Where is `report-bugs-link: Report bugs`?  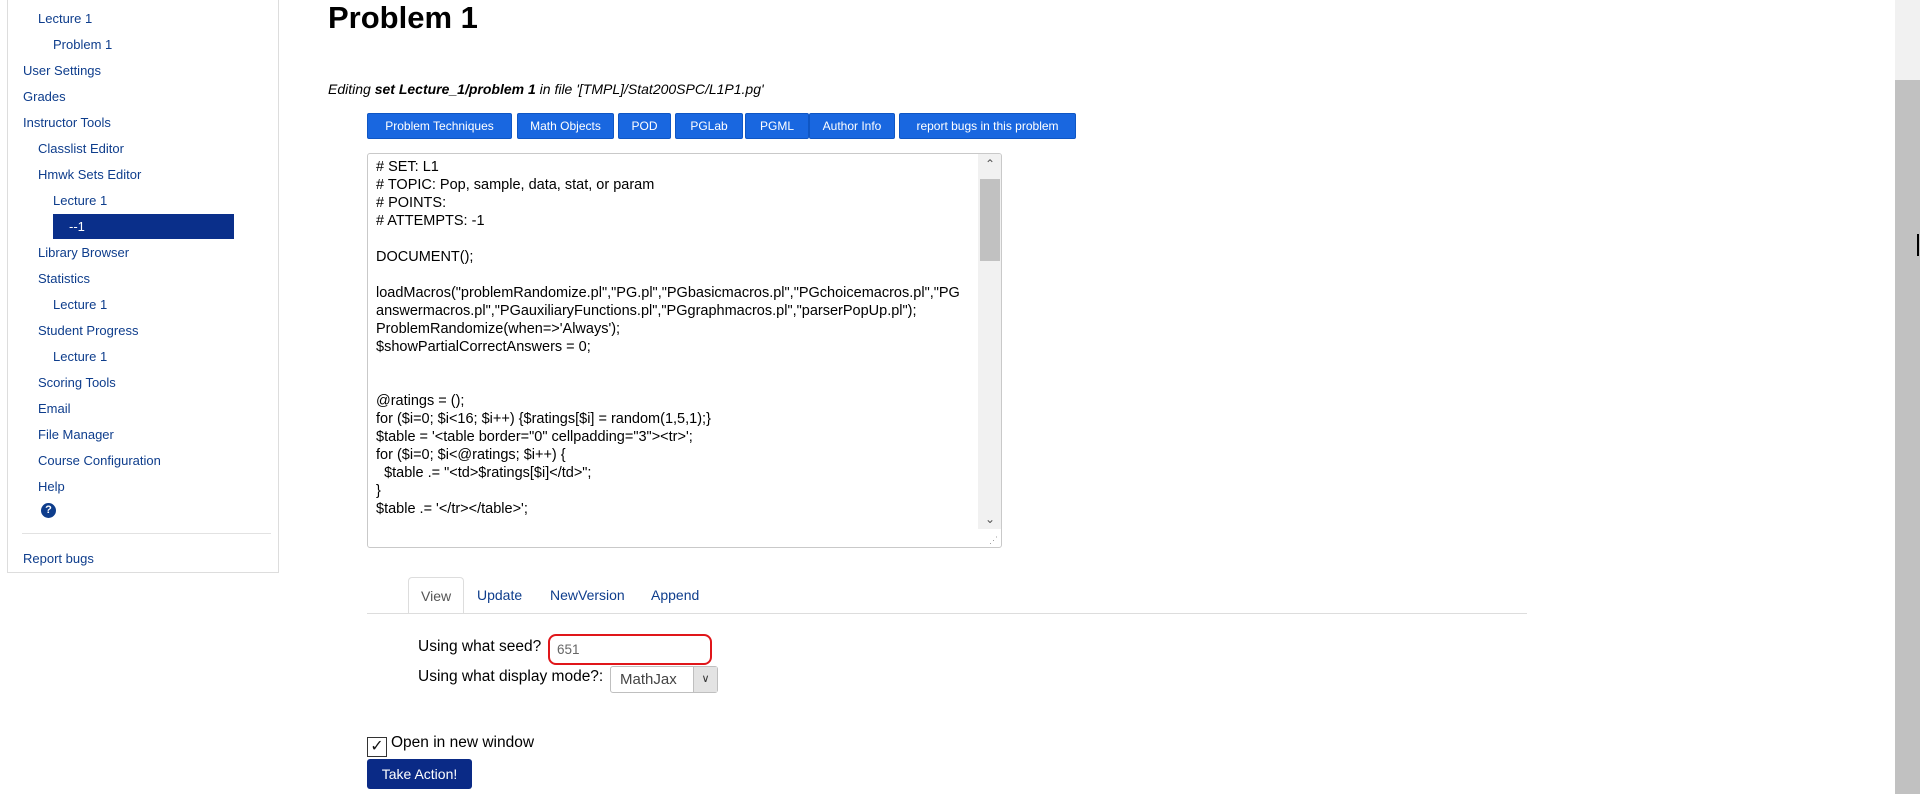
report-bugs-link: Report bugs is located at coordinates (58, 558).